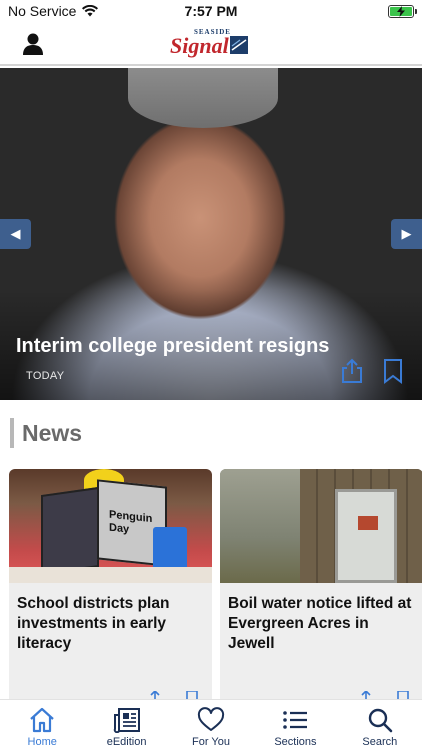 The width and height of the screenshot is (422, 750). I want to click on app-header: SEASIDE Signal, so click(211, 44).